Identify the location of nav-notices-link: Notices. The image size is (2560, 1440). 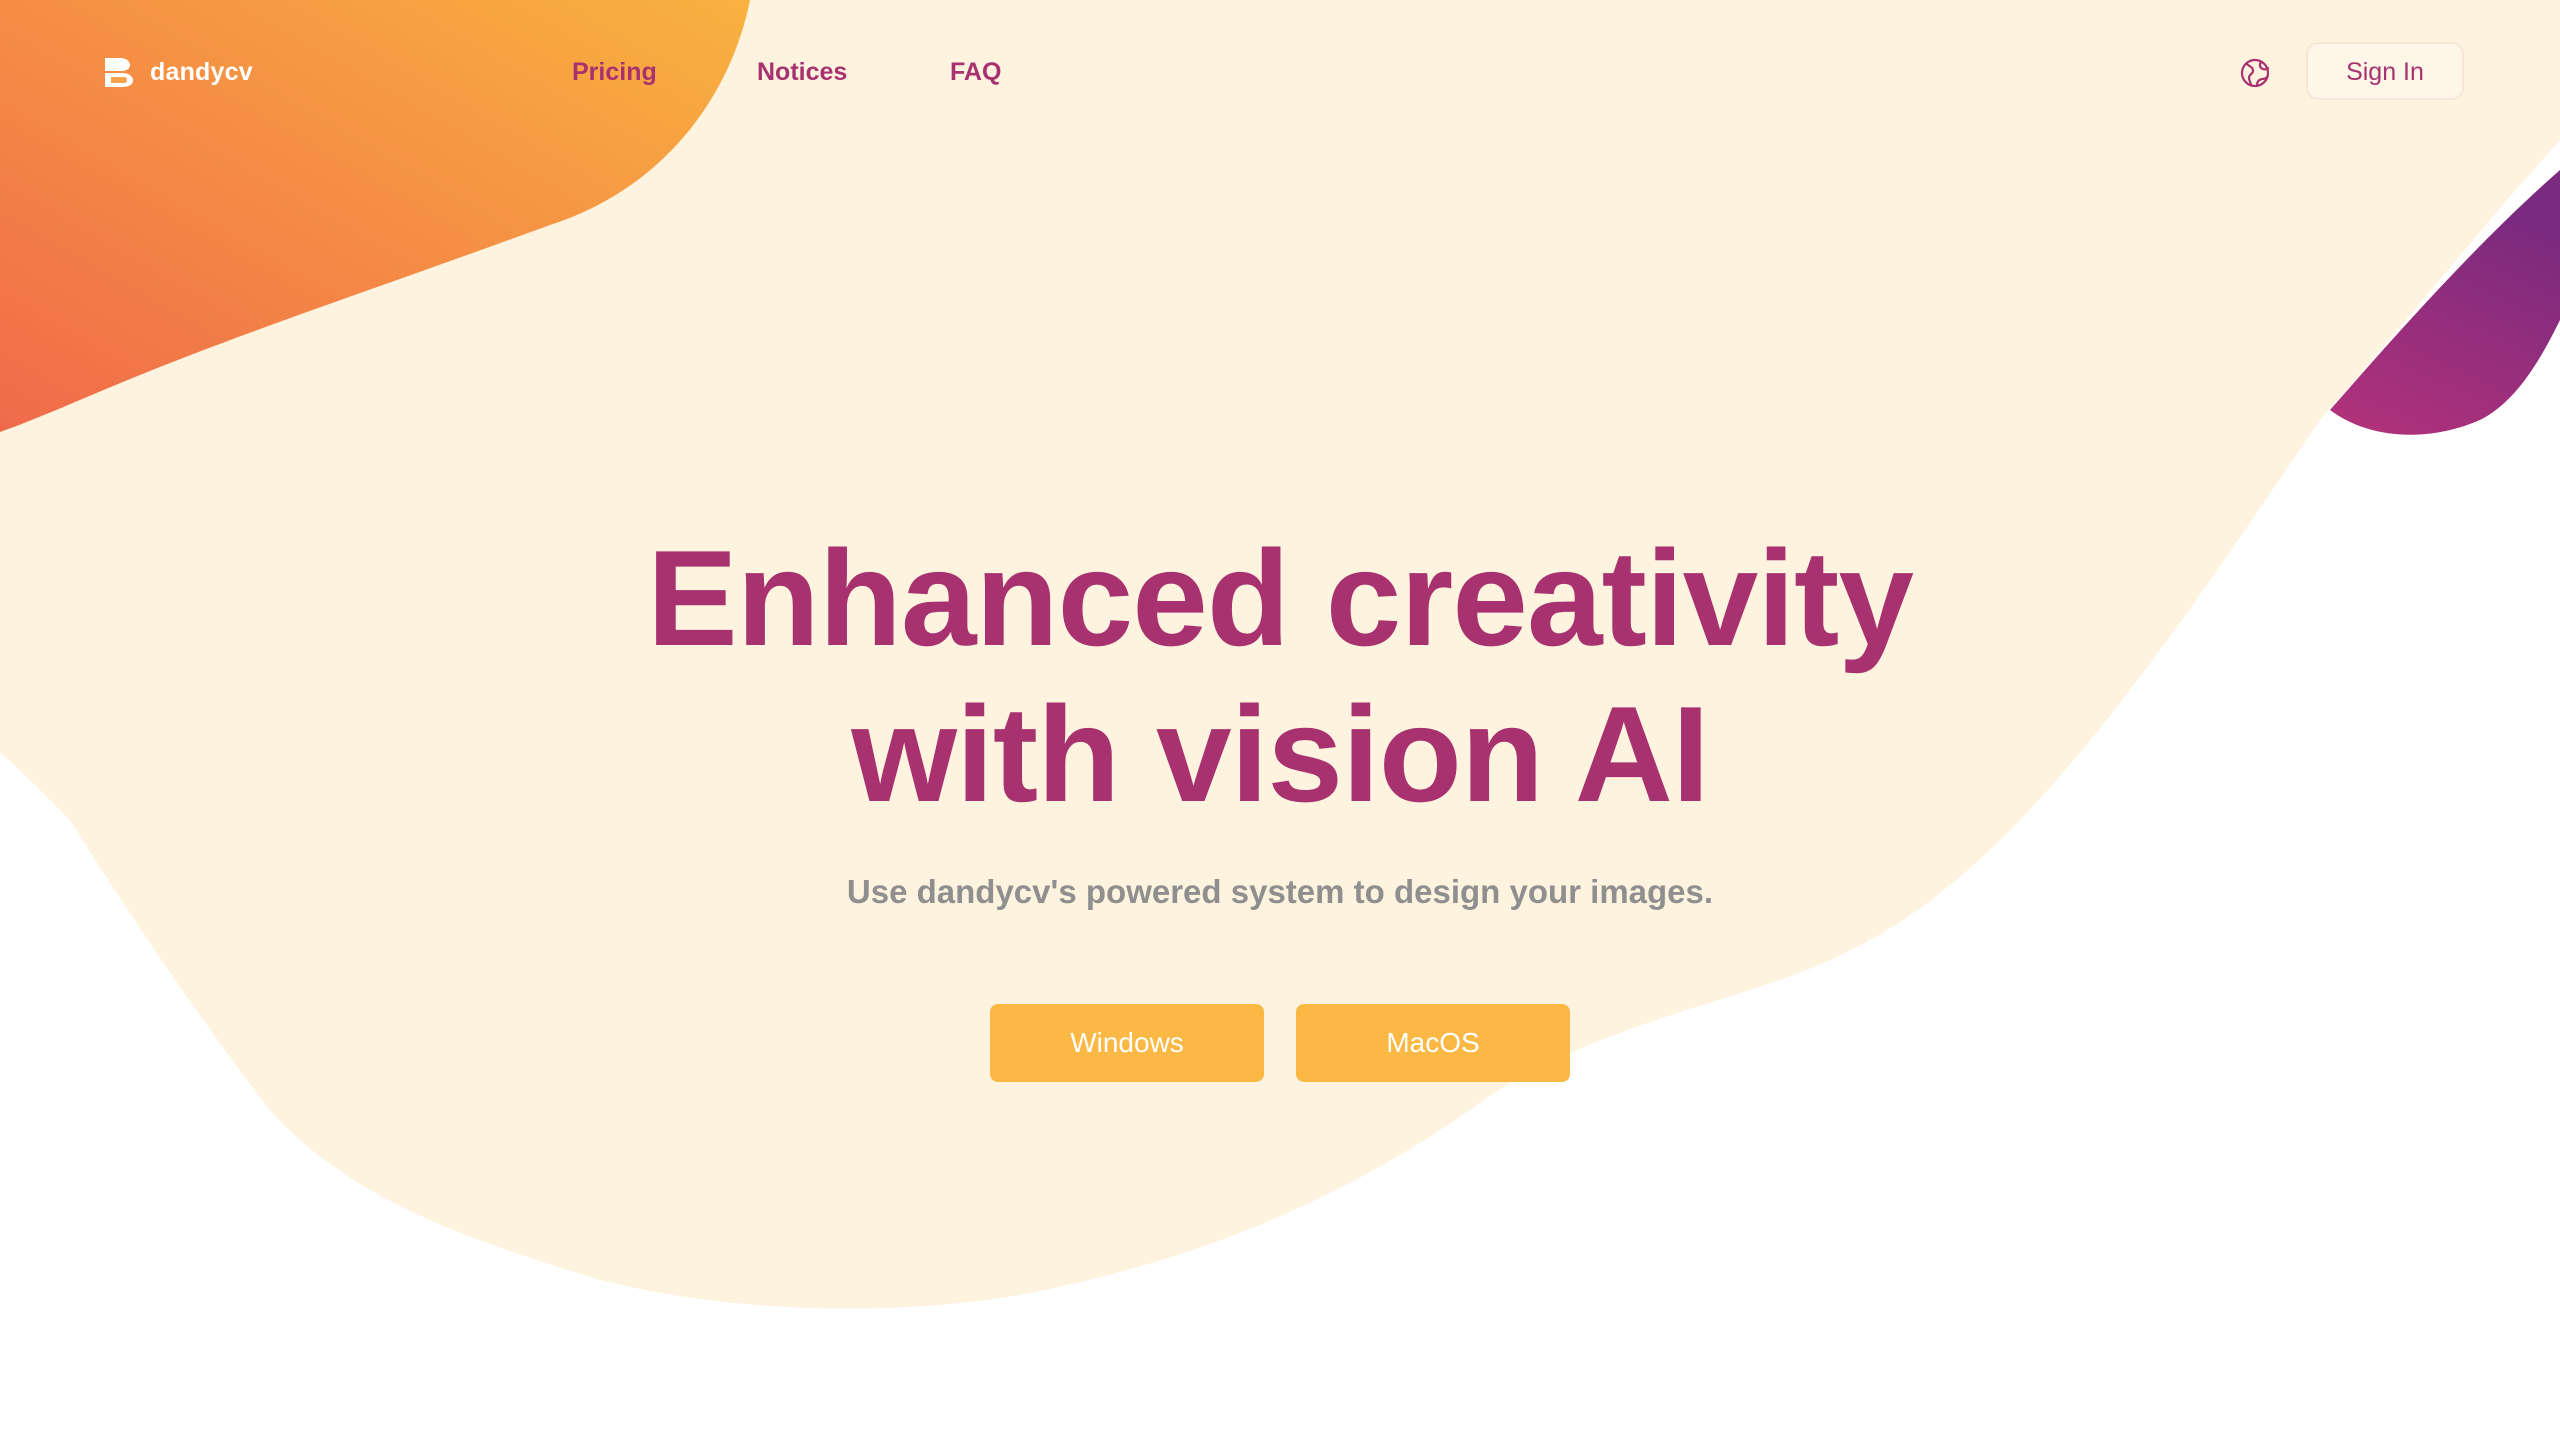
(802, 72).